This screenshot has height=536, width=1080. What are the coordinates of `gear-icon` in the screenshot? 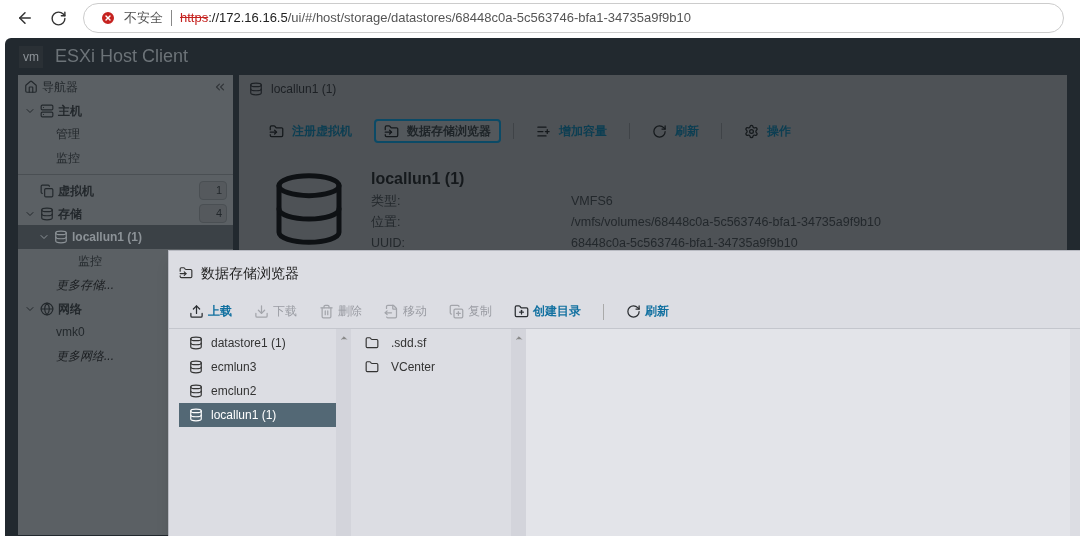 It's located at (751, 131).